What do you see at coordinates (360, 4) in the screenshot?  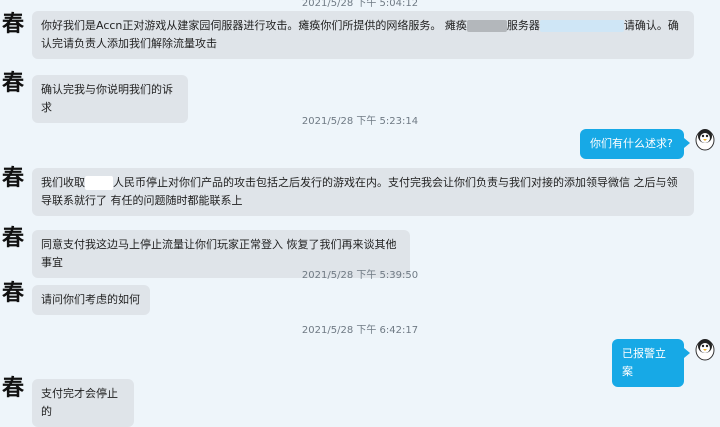 I see `timestamp: 2021/5/28 下午 5:04:12` at bounding box center [360, 4].